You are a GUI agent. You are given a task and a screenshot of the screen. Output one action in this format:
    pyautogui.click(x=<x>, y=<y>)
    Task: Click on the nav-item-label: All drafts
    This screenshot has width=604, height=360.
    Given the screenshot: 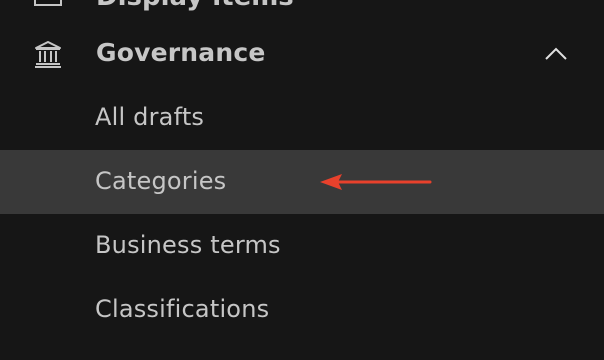 What is the action you would take?
    pyautogui.click(x=150, y=117)
    